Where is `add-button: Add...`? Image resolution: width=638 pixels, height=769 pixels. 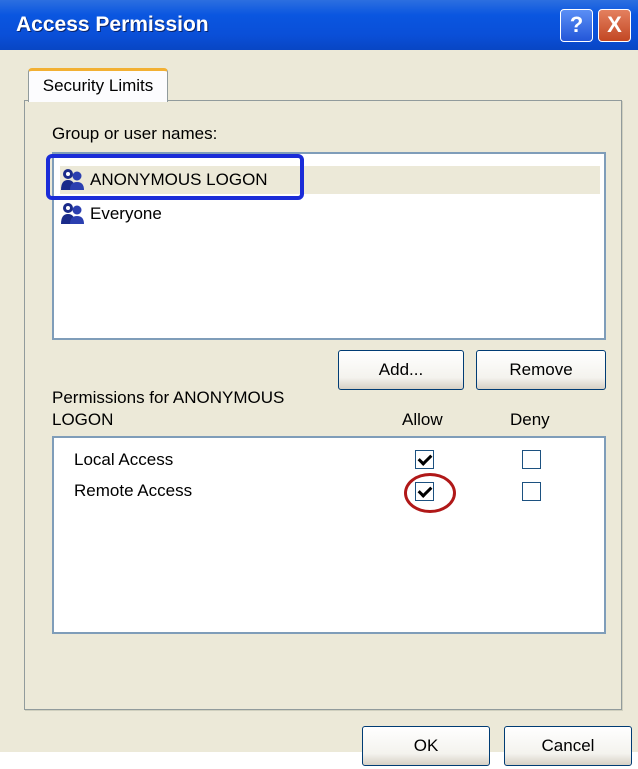
add-button: Add... is located at coordinates (401, 370).